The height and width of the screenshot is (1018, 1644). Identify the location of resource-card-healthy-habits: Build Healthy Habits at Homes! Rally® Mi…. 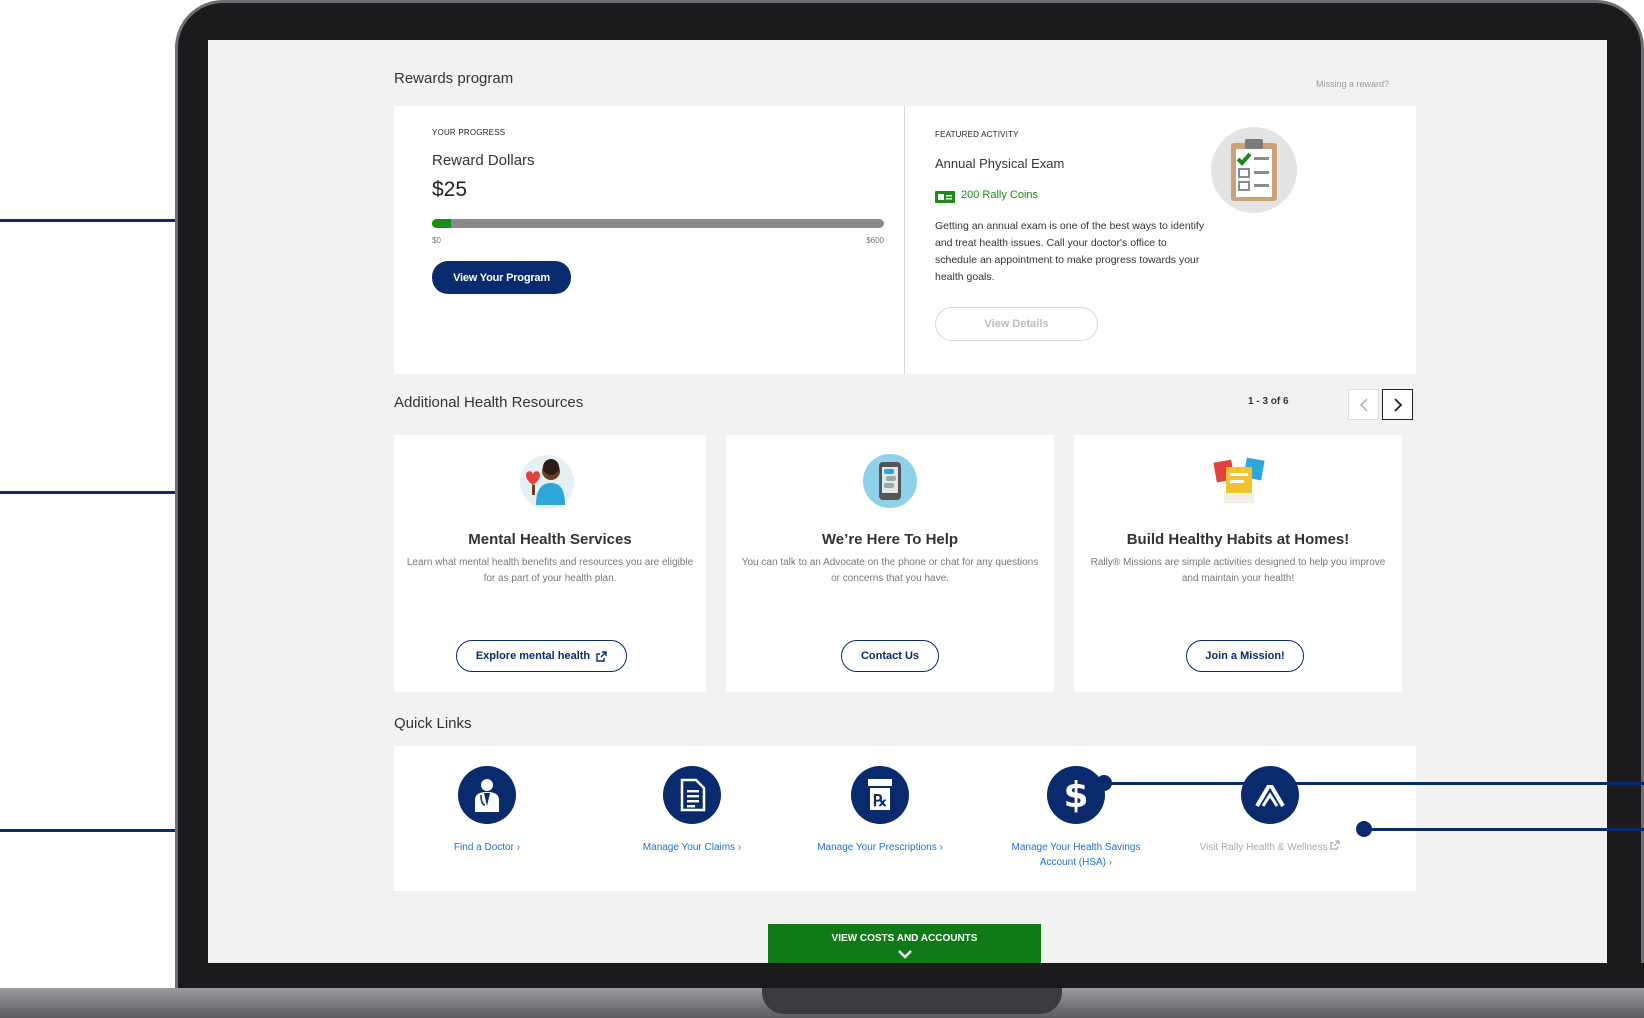
(1238, 563).